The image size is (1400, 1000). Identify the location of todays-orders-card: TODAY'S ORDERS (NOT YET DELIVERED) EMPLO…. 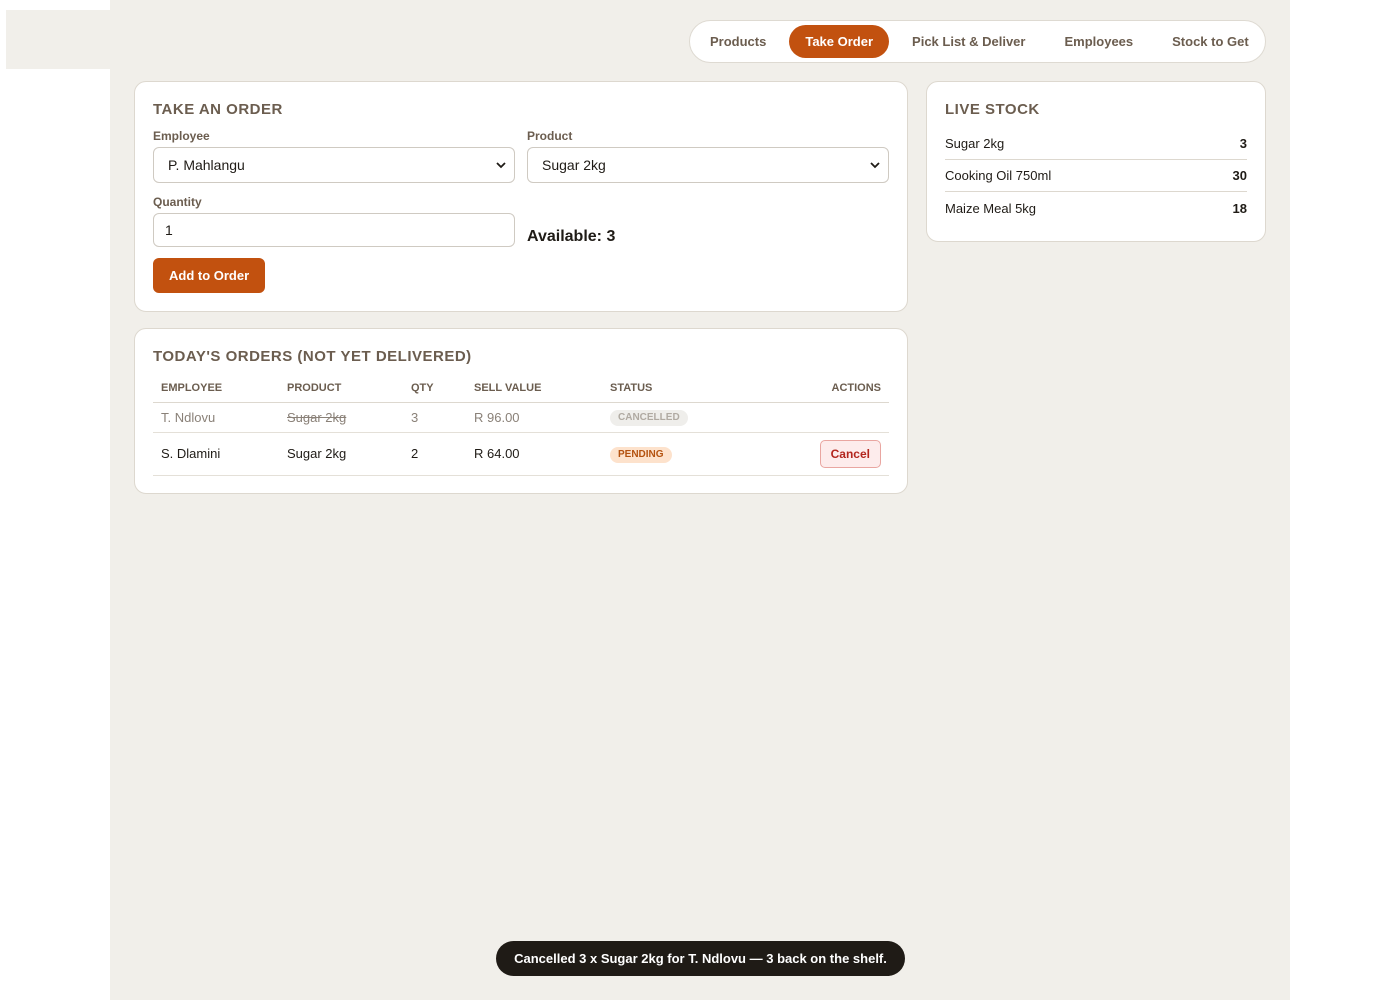
(521, 411).